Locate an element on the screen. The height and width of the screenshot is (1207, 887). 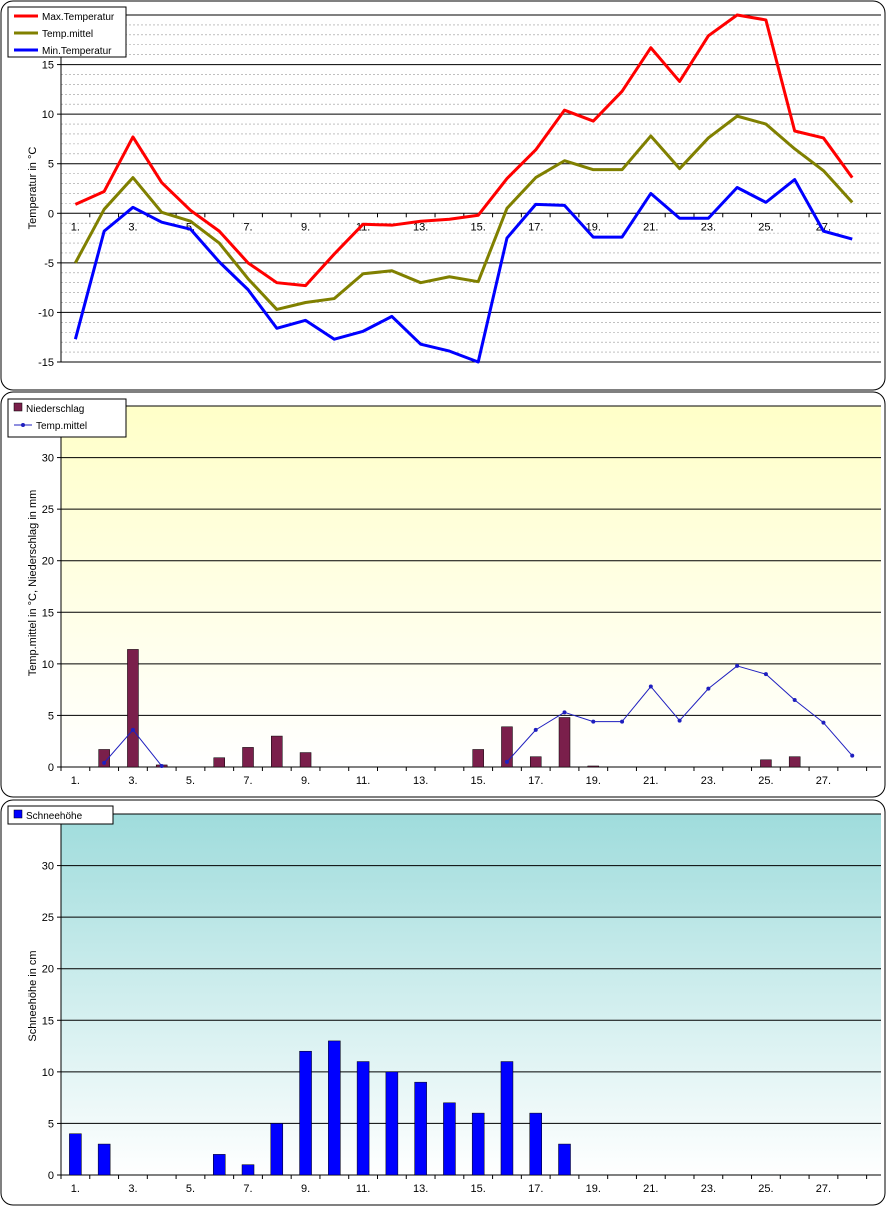
y-tick-label: -15 is located at coordinates (46, 363).